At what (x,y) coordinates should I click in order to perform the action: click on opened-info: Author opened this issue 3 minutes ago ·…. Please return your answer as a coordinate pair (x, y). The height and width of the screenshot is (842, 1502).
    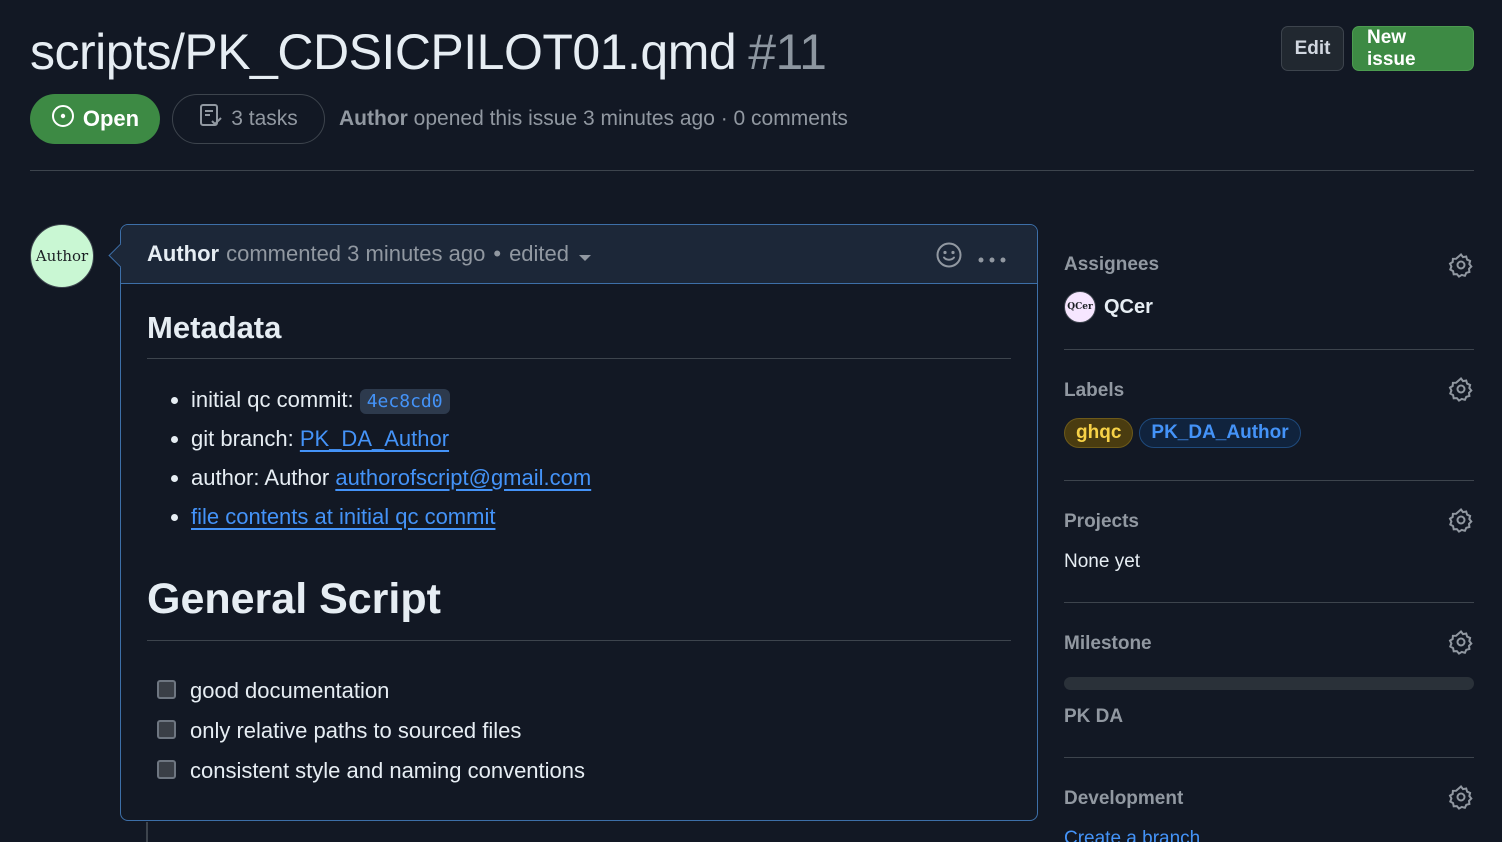
    Looking at the image, I should click on (593, 119).